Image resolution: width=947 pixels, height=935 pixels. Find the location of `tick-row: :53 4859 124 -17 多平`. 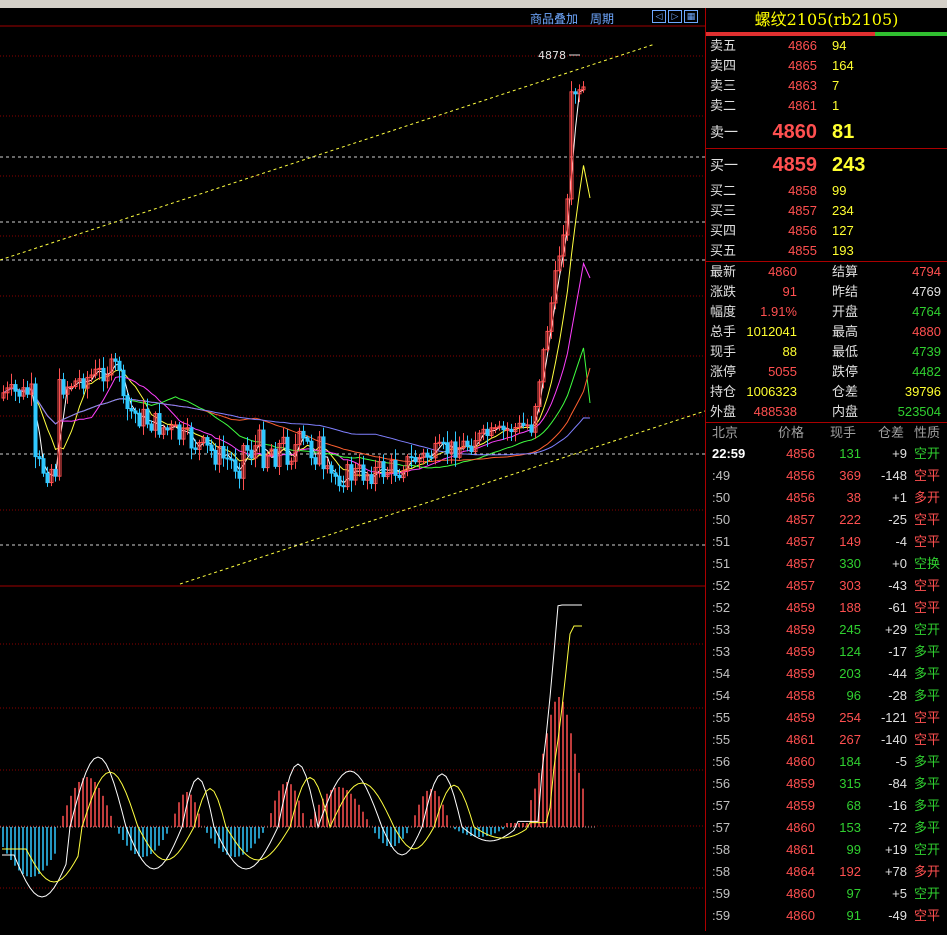

tick-row: :53 4859 124 -17 多平 is located at coordinates (826, 652).